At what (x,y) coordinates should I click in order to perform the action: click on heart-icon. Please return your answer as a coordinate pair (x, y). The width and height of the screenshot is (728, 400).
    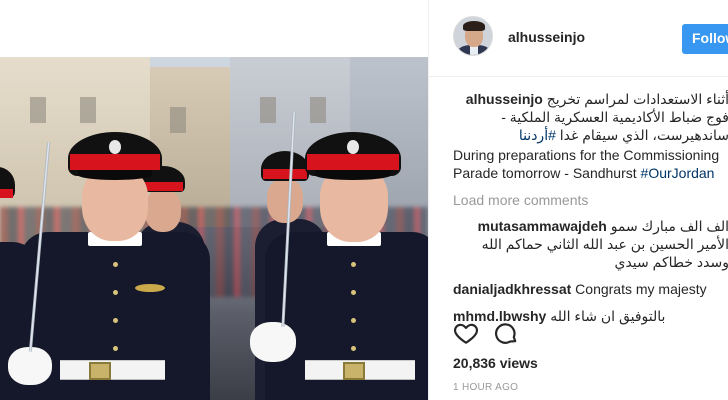
    Looking at the image, I should click on (466, 333).